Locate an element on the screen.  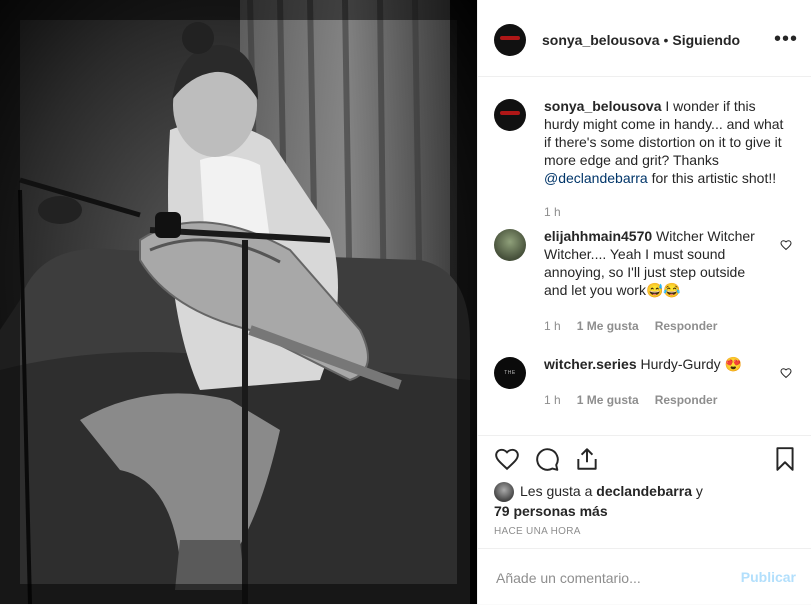
comment-body: Hurdy-Gurdy 😍 is located at coordinates (689, 364).